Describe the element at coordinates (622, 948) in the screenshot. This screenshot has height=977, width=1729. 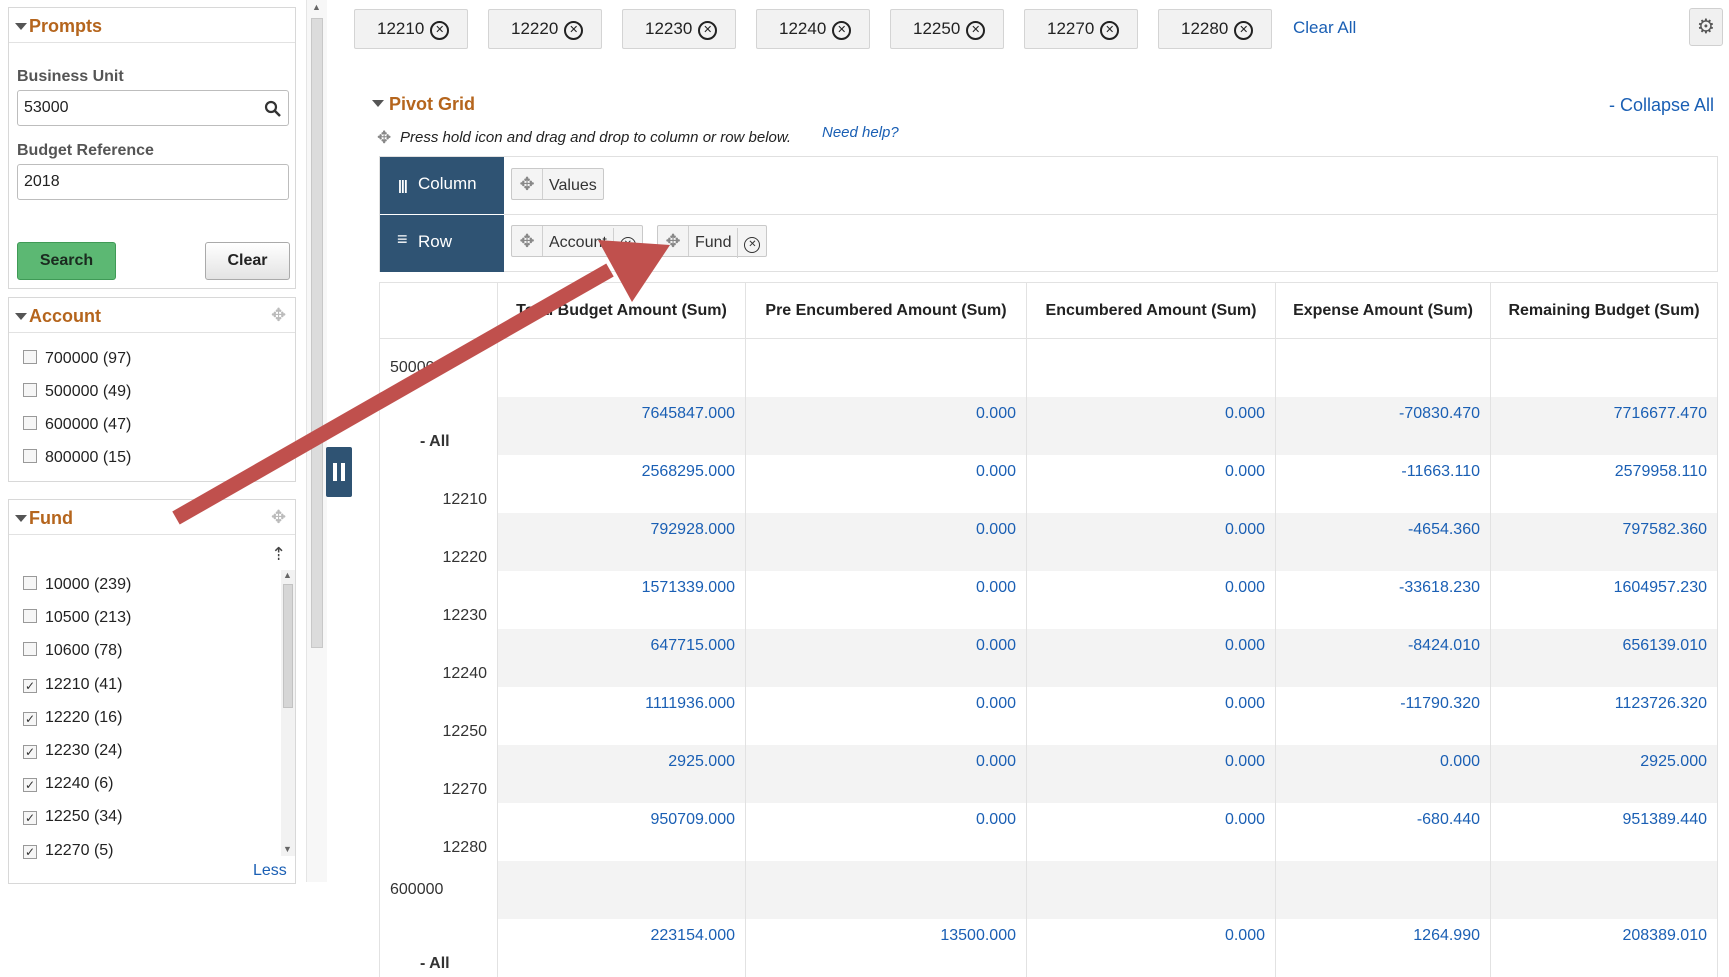
I see `value-cell: 223154.000` at that location.